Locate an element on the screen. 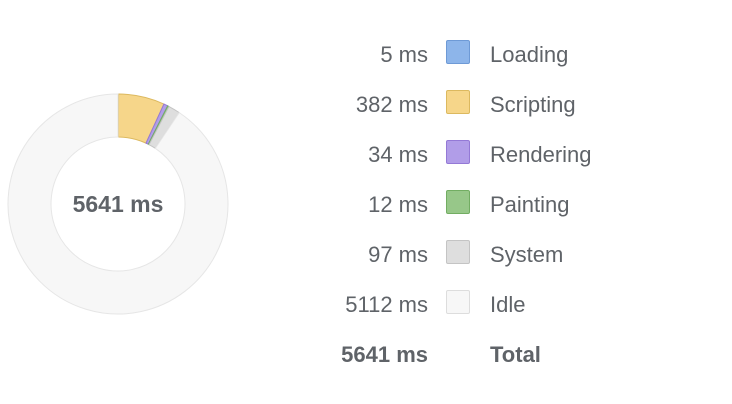 Image resolution: width=732 pixels, height=404 pixels. legend-row-painting: 12 ms Painting is located at coordinates (510, 205).